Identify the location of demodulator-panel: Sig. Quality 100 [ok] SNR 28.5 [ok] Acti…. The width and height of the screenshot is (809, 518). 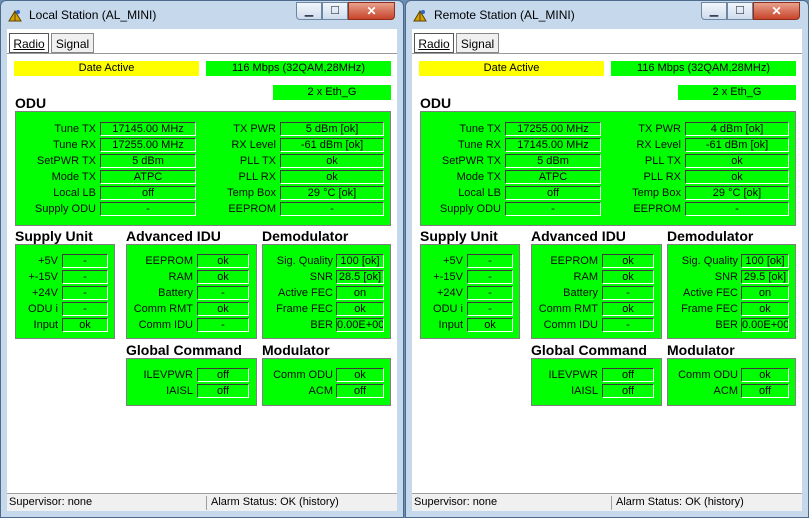
(326, 291).